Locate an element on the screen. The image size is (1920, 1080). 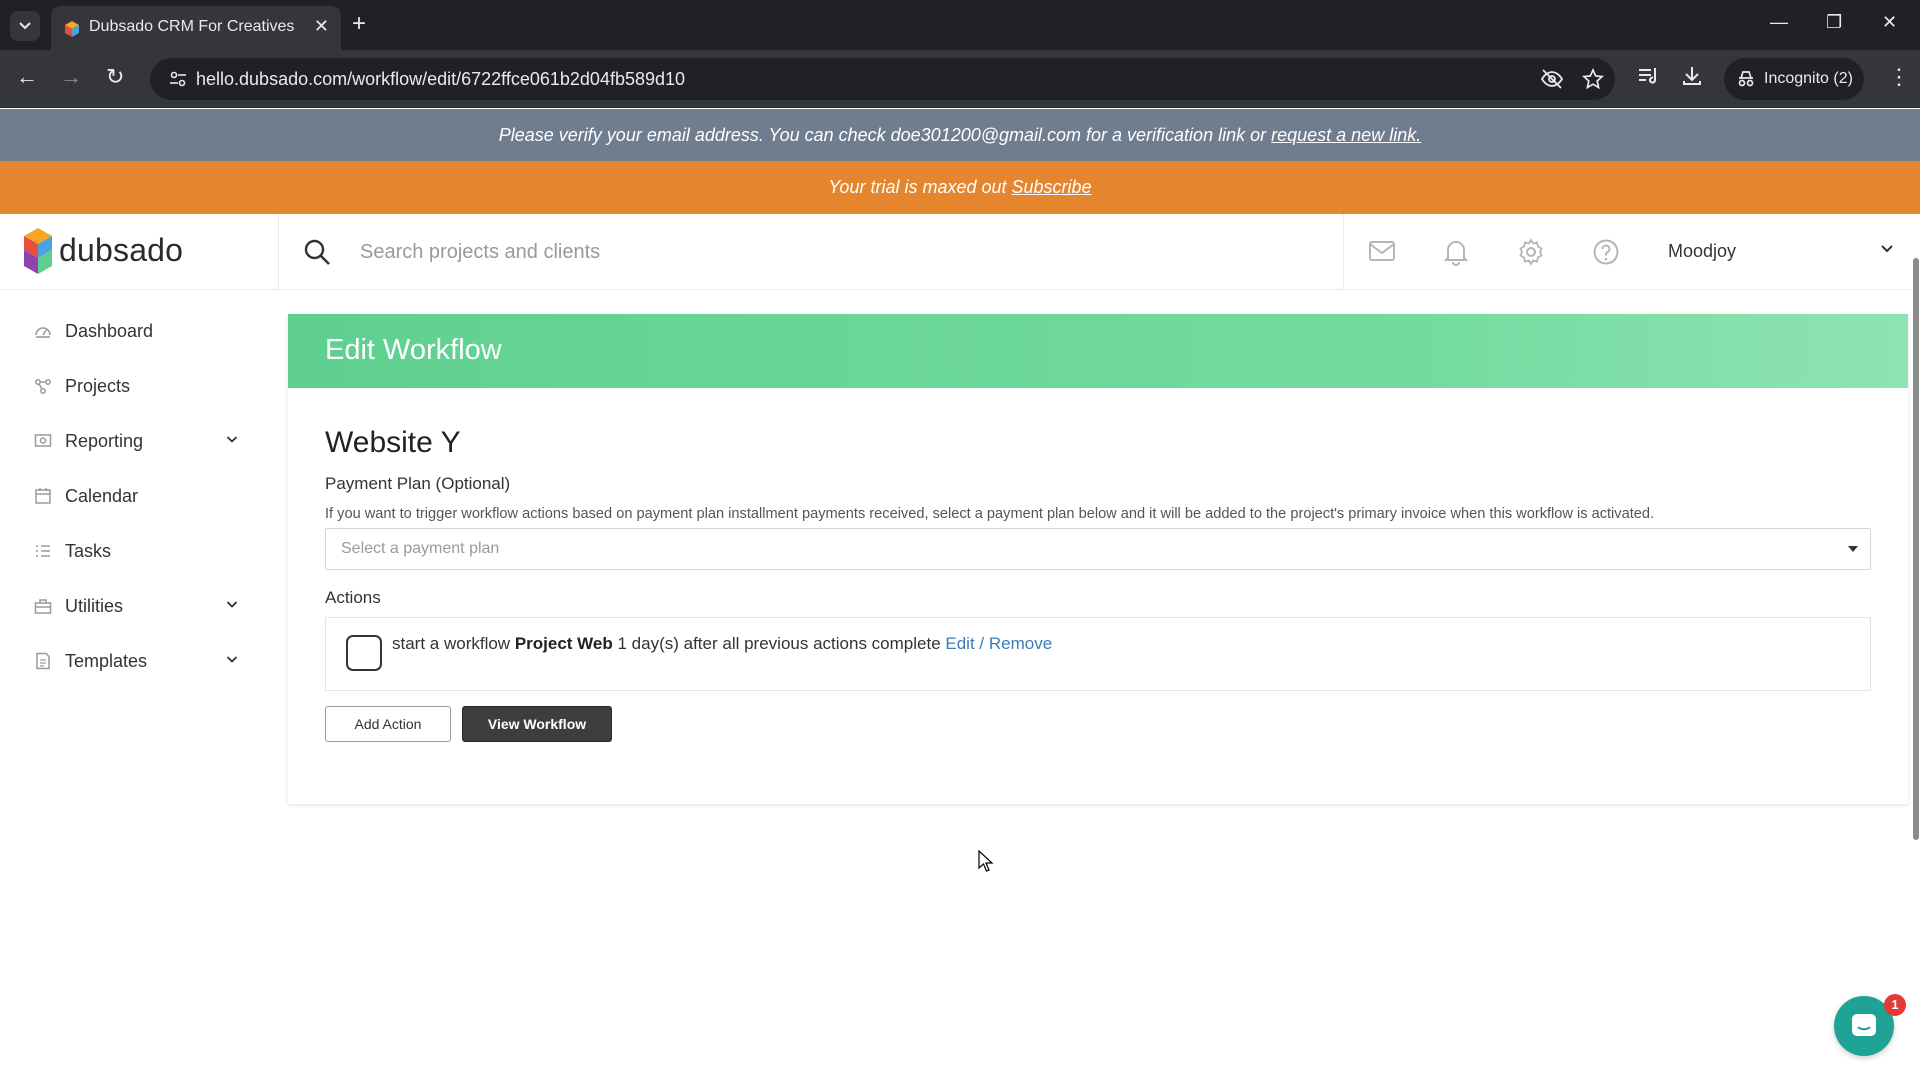
sidebar-item-label: Calendar is located at coordinates (102, 496).